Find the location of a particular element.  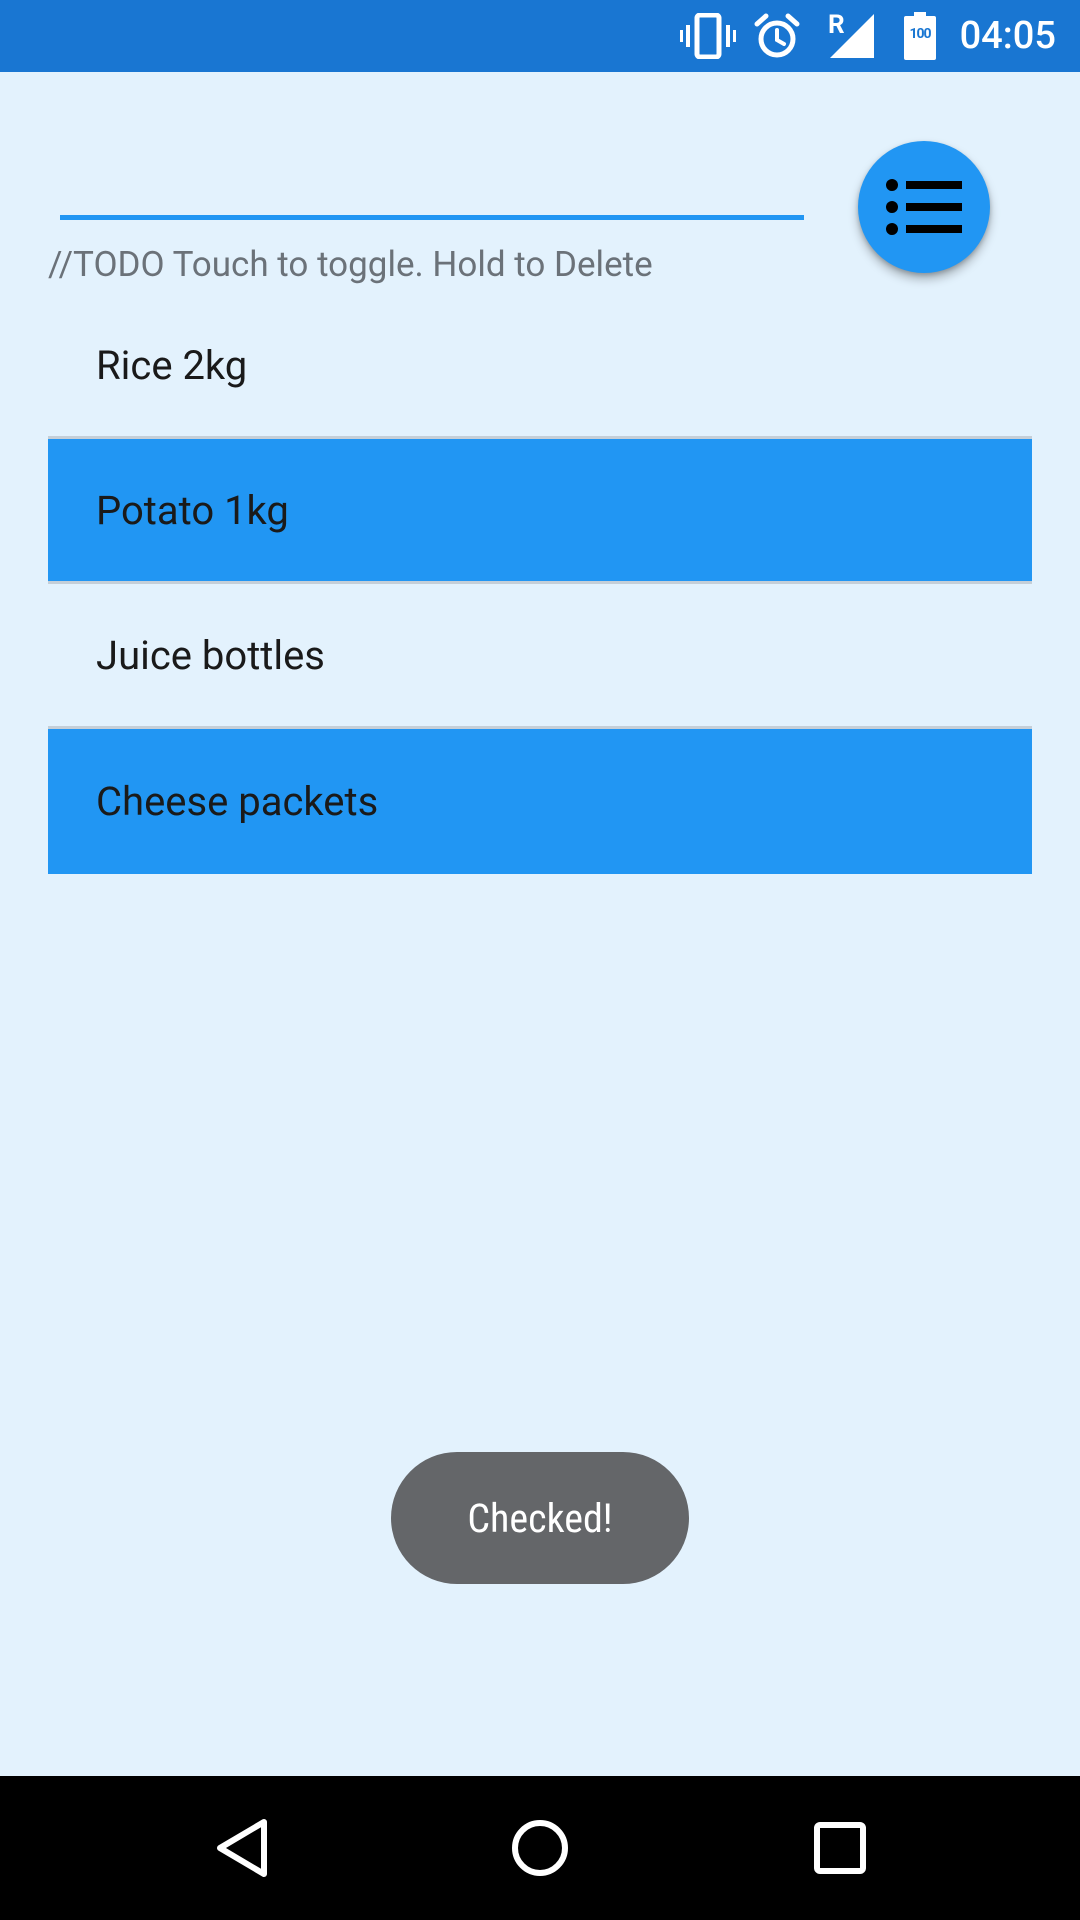

recents-icon is located at coordinates (840, 1848).